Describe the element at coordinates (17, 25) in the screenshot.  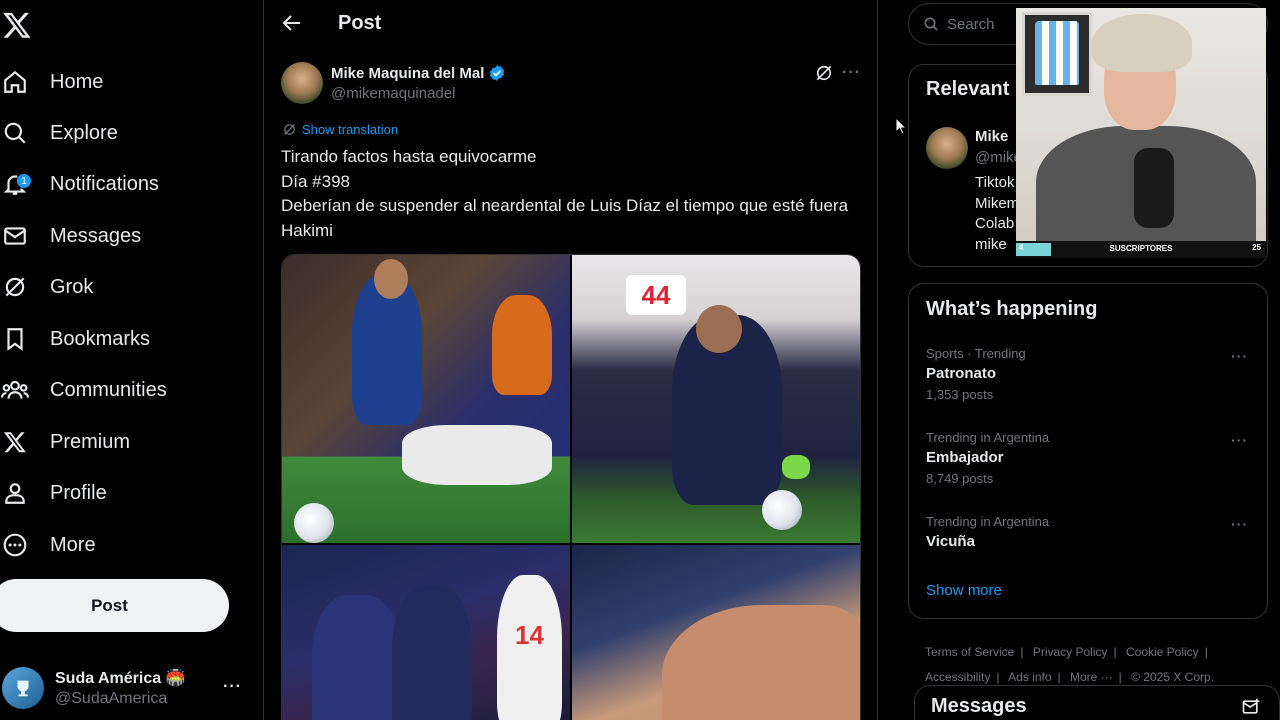
I see `x-logo-icon` at that location.